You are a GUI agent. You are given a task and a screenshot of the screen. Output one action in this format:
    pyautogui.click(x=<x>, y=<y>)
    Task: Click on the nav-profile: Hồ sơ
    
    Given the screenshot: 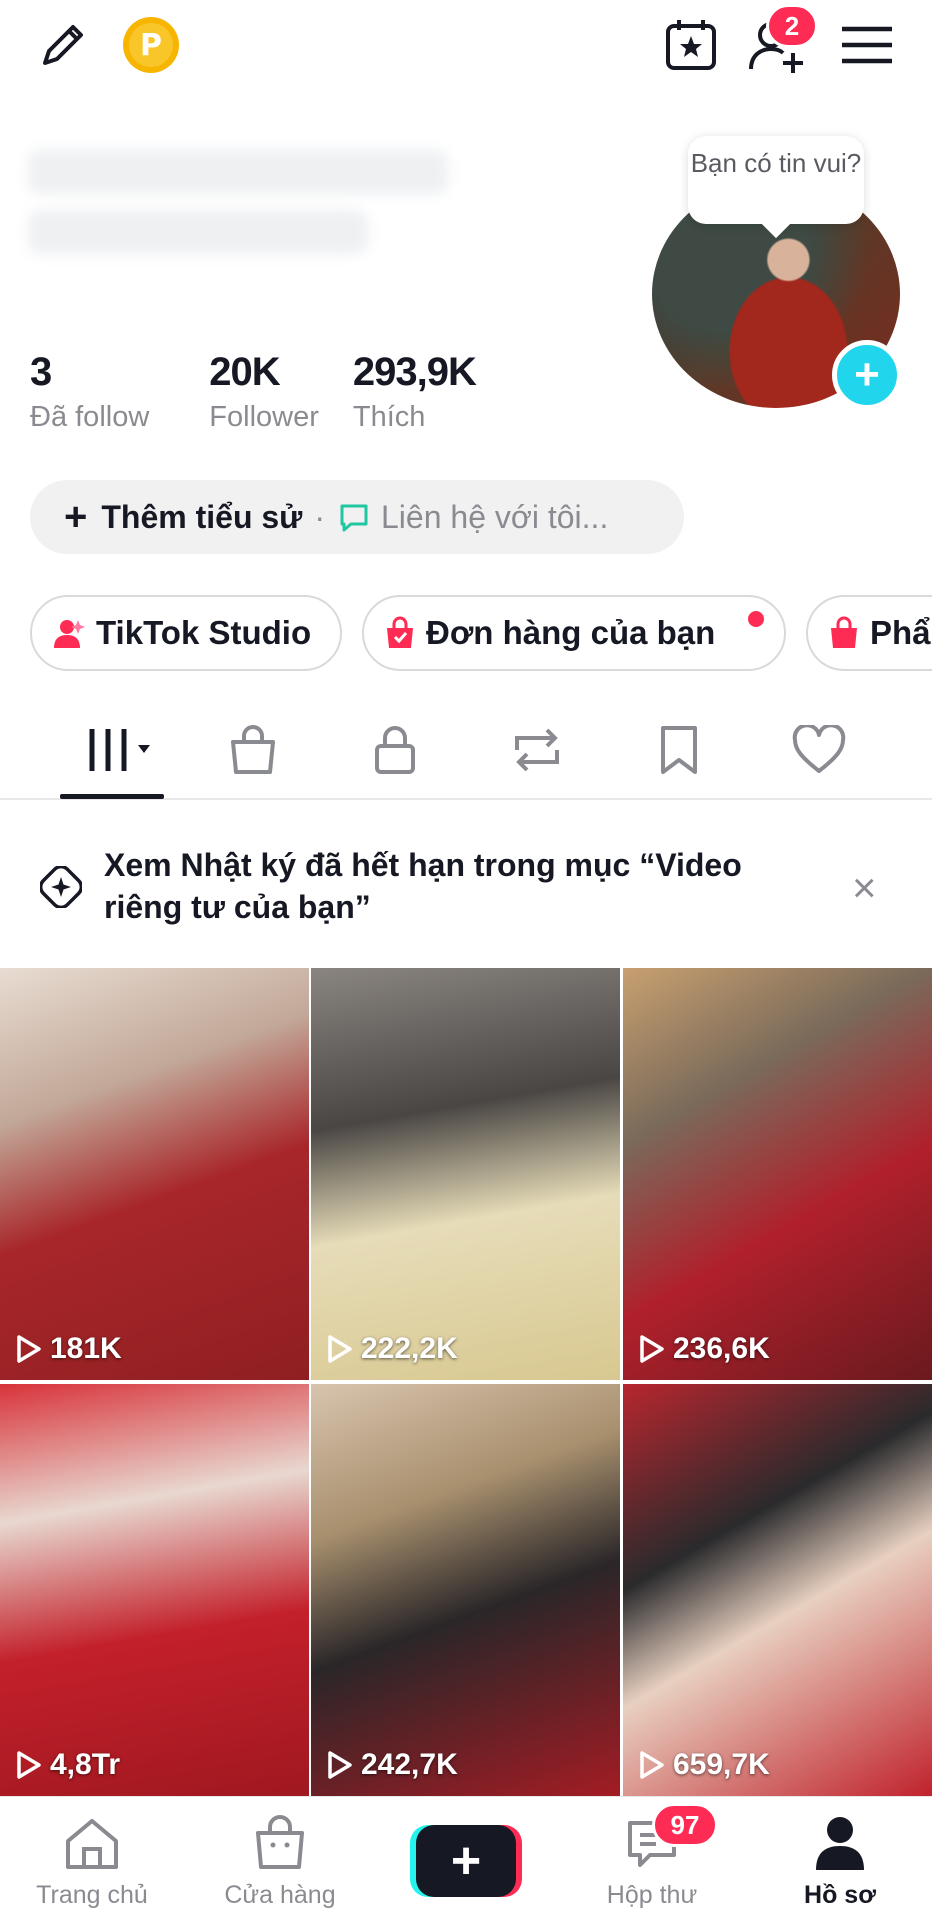 What is the action you would take?
    pyautogui.click(x=840, y=1861)
    